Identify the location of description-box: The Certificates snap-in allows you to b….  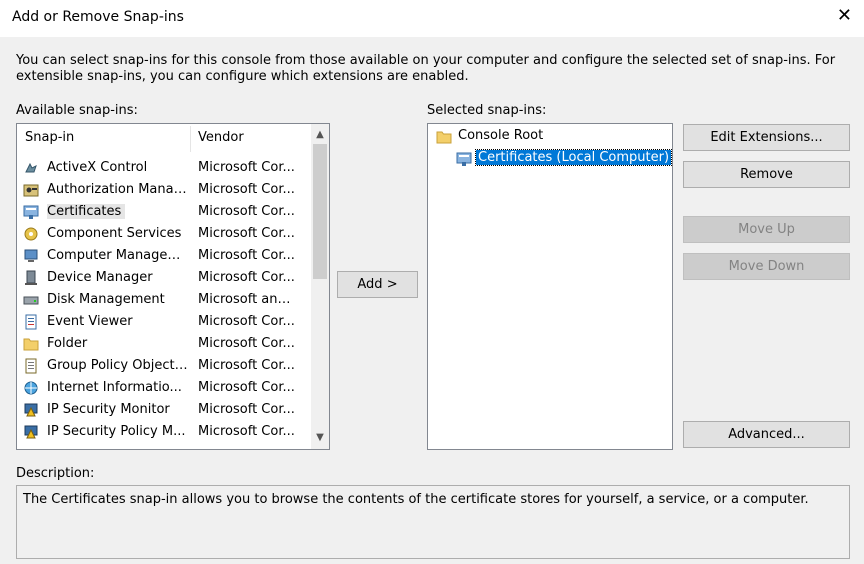
(433, 522).